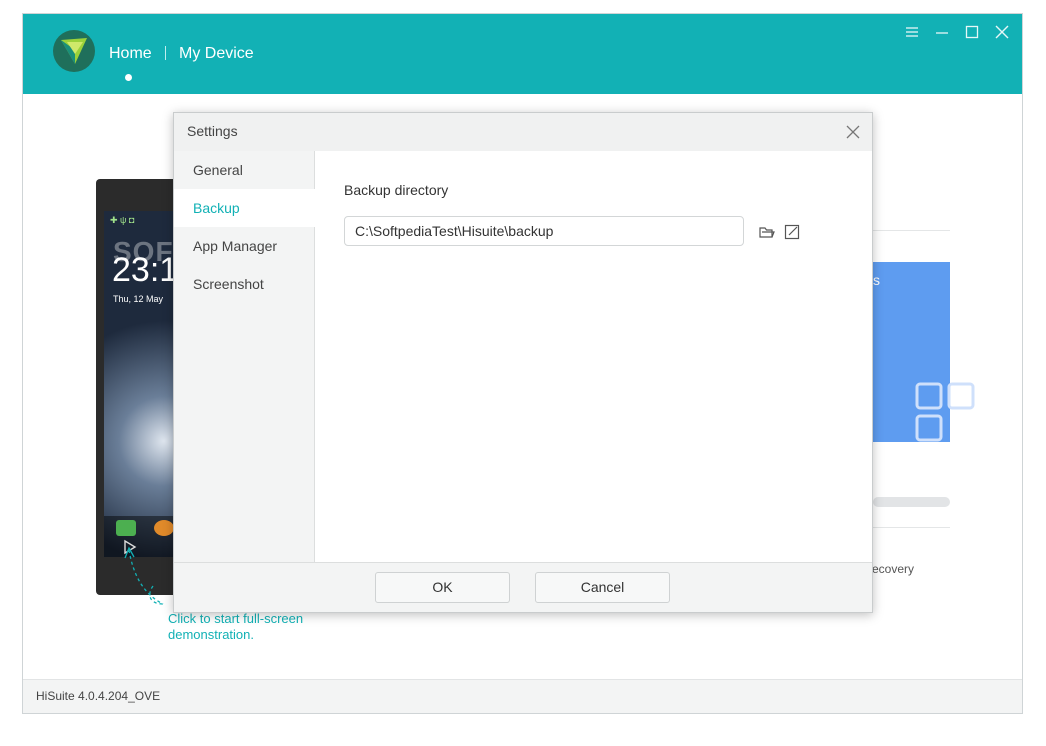 This screenshot has height=746, width=1046. Describe the element at coordinates (442, 587) in the screenshot. I see `ok-button: OK` at that location.